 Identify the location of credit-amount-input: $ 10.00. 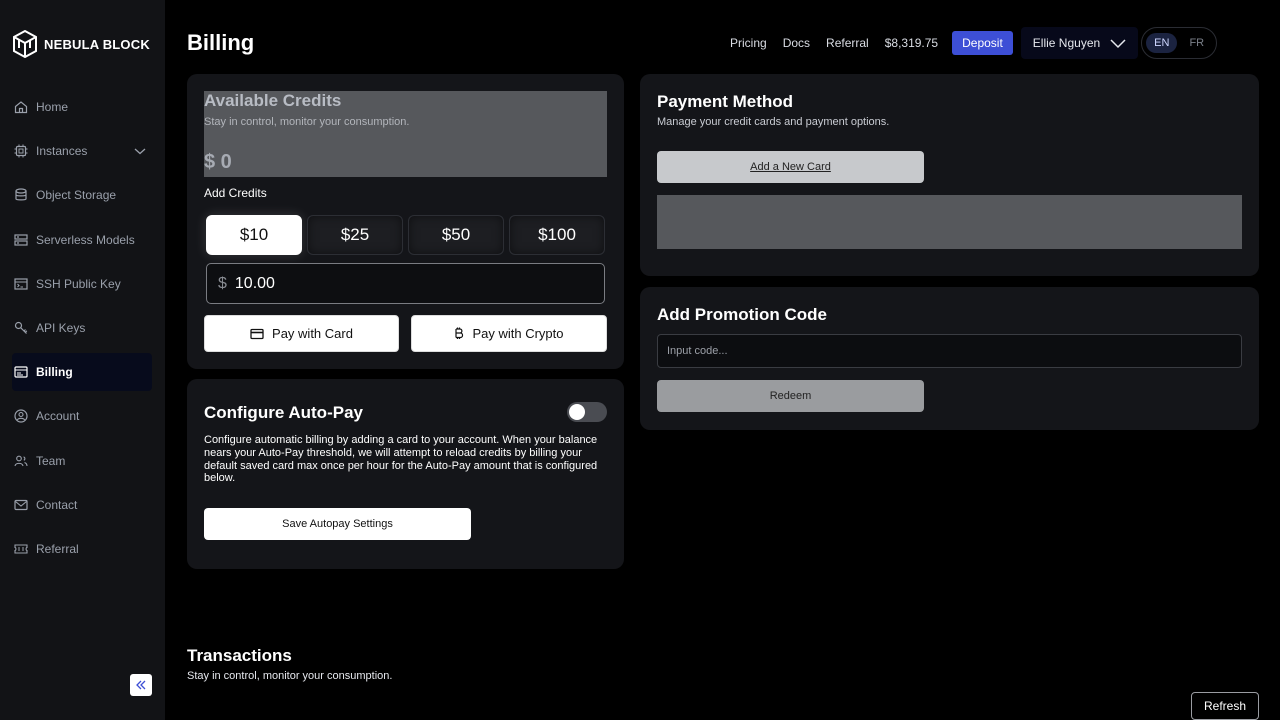
(405, 283).